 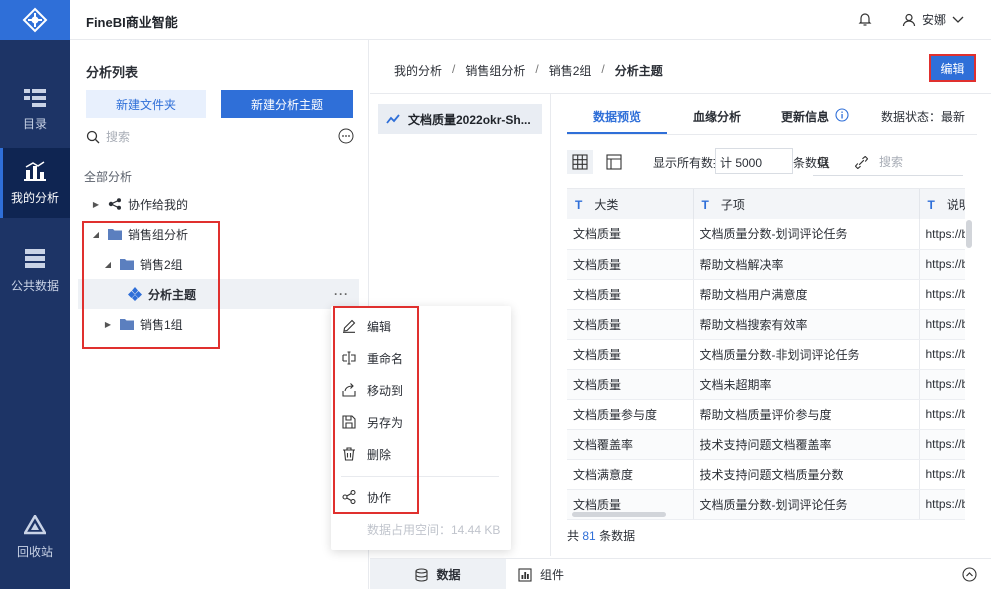 I want to click on new-folder-button: 新建文件夹, so click(x=146, y=104).